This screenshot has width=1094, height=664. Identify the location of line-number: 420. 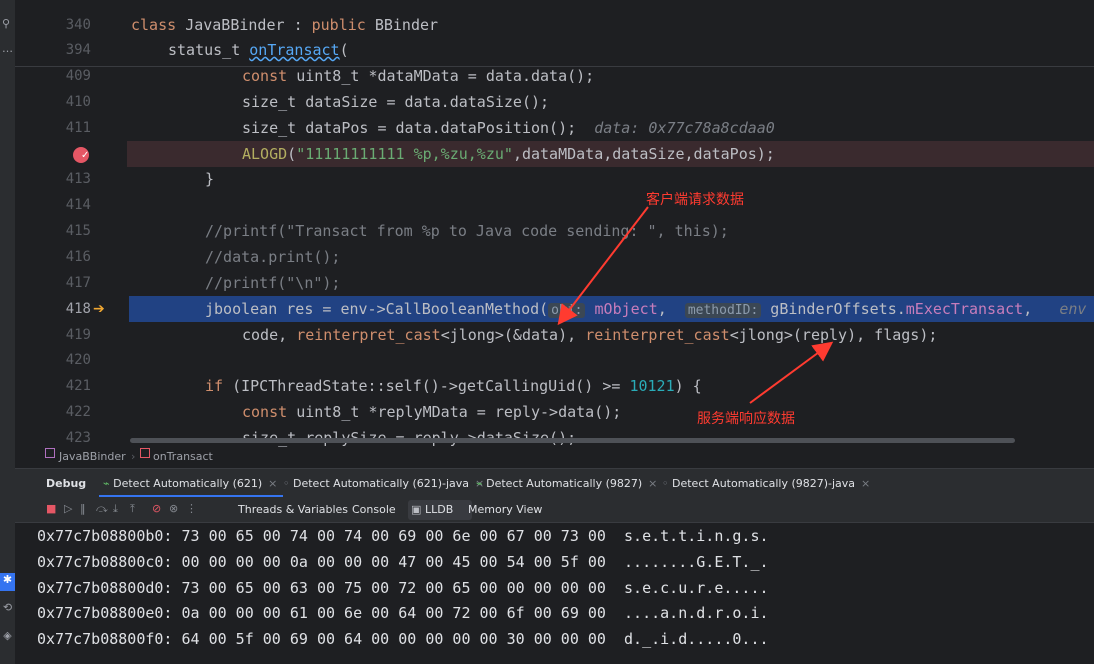
(78, 360).